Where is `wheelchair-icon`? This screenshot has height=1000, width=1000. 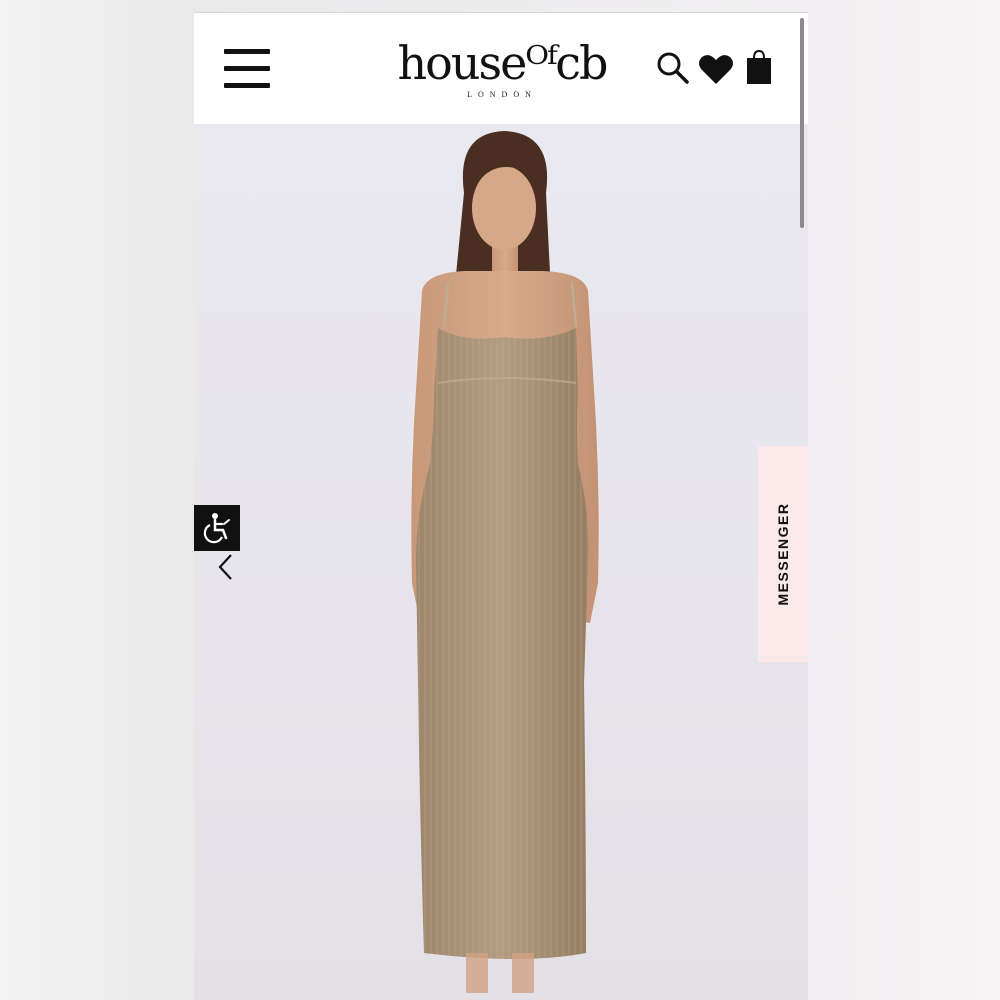 wheelchair-icon is located at coordinates (216, 528).